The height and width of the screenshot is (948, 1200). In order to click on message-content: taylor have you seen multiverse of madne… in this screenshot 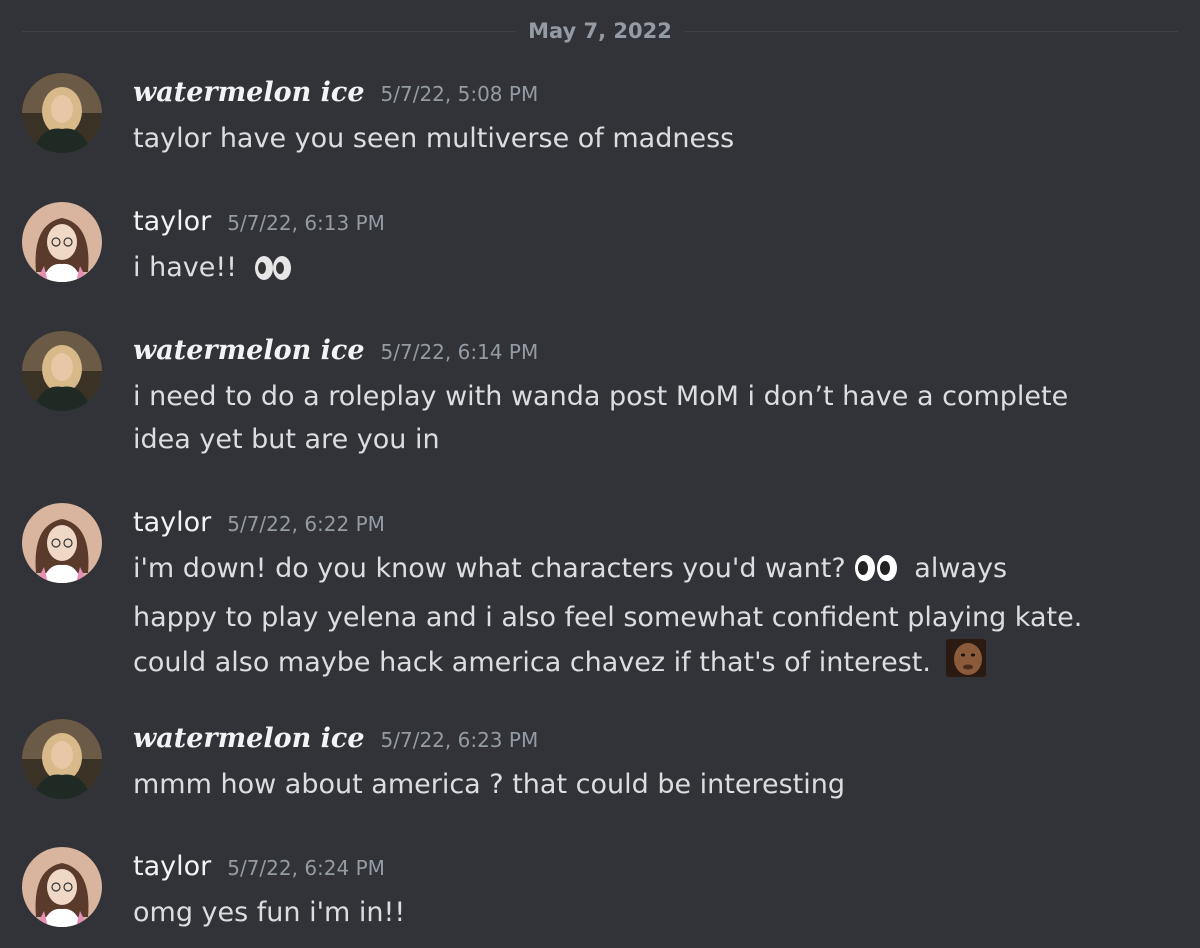, I will do `click(434, 138)`.